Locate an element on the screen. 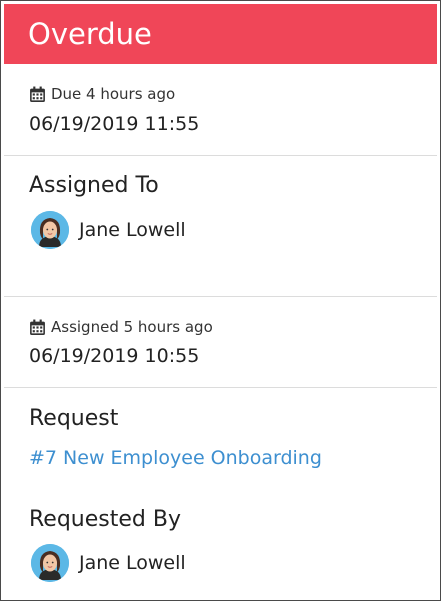  assigned-meta: Assigned 5 hours ago is located at coordinates (121, 327).